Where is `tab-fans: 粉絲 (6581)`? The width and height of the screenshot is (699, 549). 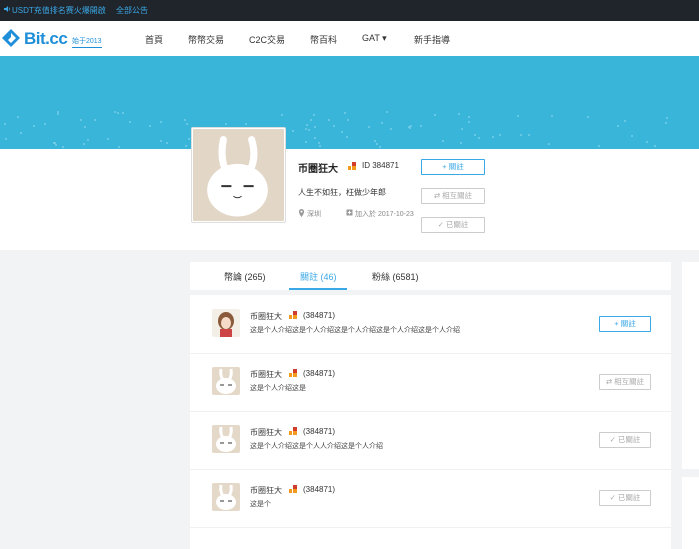
tab-fans: 粉絲 (6581) is located at coordinates (395, 276).